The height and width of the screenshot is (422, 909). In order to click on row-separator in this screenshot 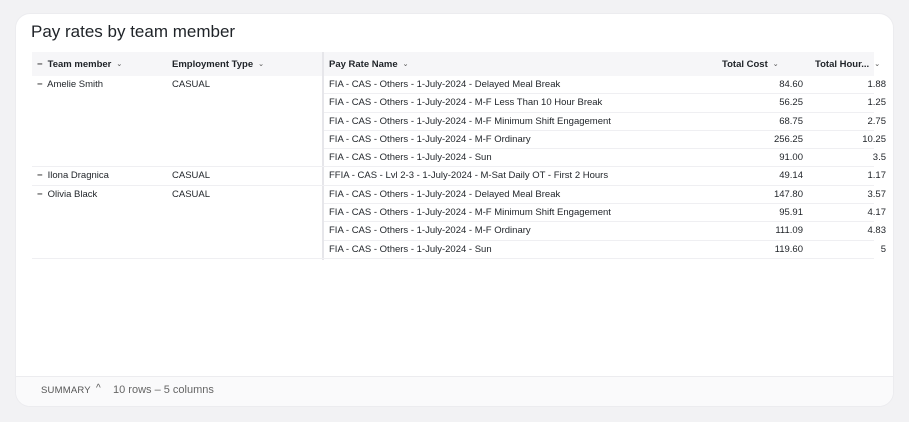, I will do `click(453, 258)`.